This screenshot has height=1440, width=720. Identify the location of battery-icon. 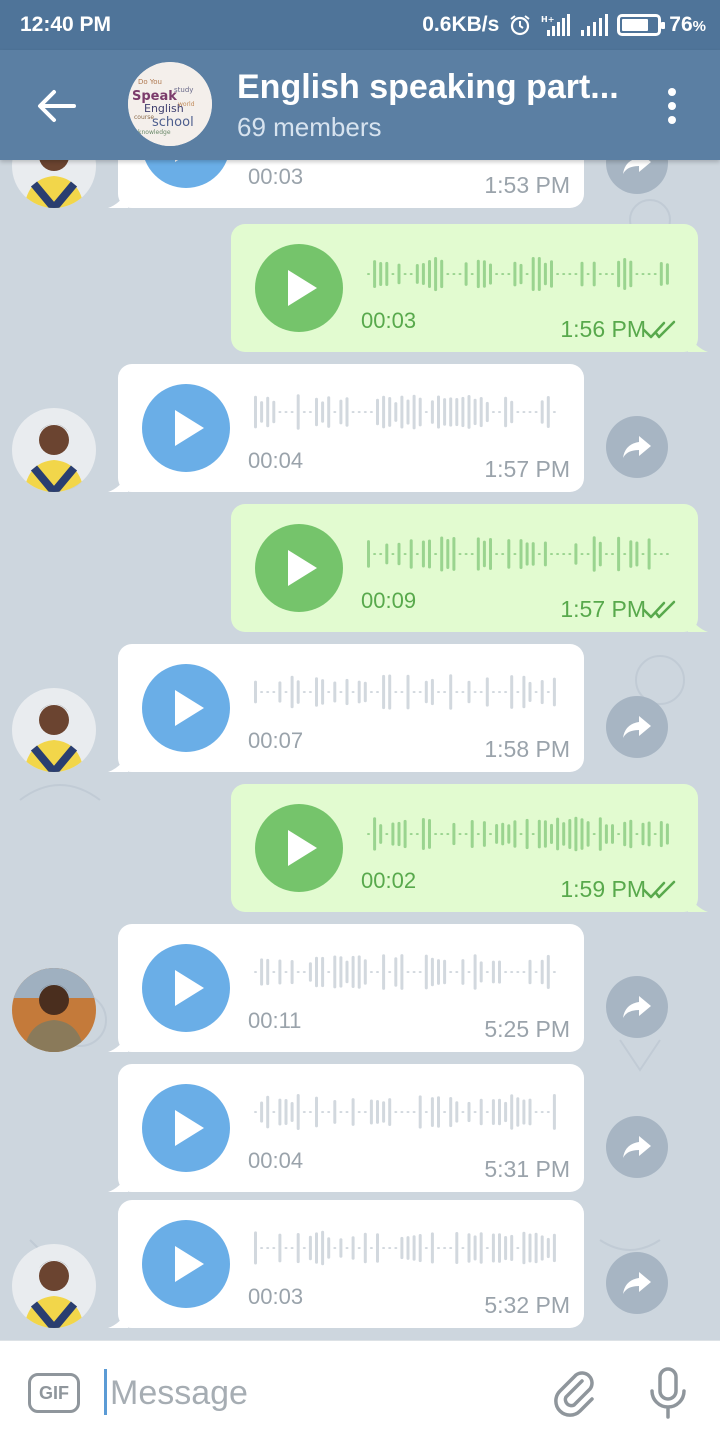
(641, 25).